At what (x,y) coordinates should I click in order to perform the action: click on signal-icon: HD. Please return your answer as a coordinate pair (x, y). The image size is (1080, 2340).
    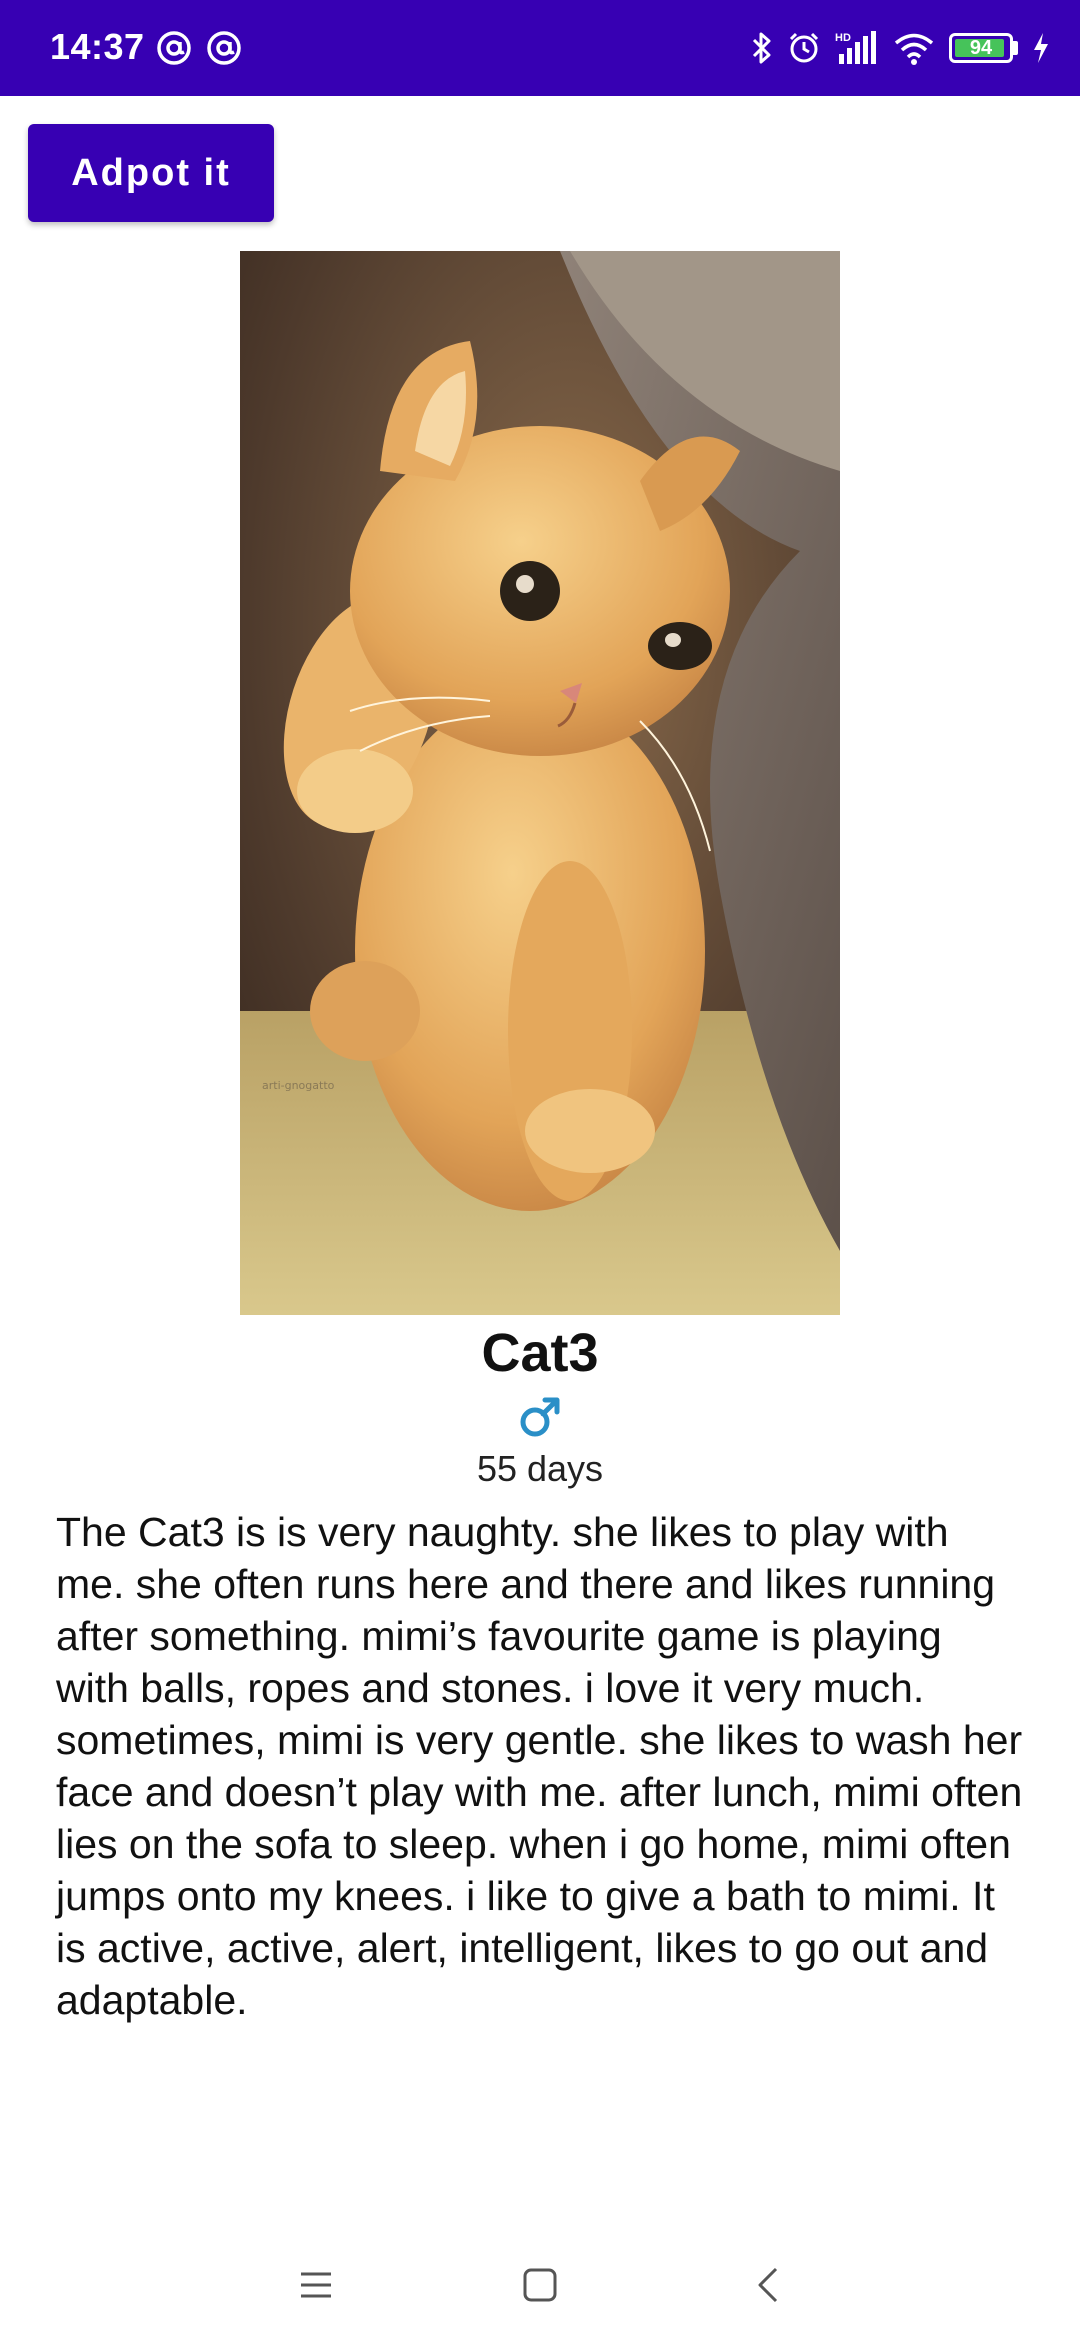
    Looking at the image, I should click on (855, 47).